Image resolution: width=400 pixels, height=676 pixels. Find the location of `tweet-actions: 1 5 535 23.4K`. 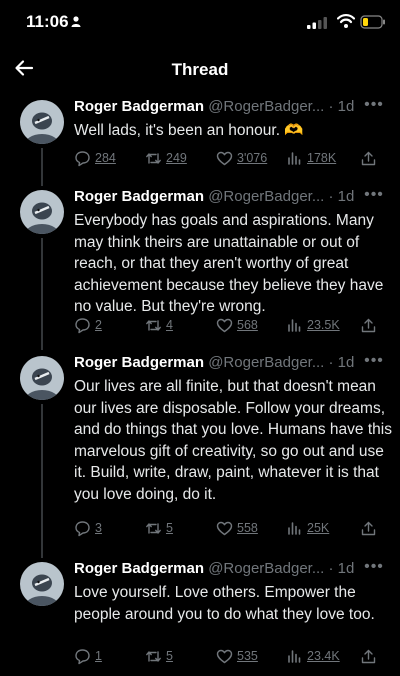

tweet-actions: 1 5 535 23.4K is located at coordinates (232, 656).